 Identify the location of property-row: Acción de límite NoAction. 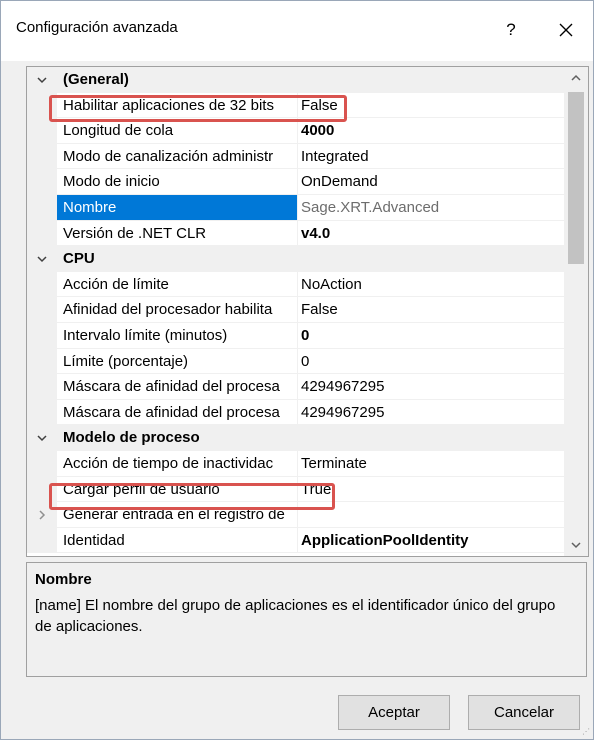
(295, 284).